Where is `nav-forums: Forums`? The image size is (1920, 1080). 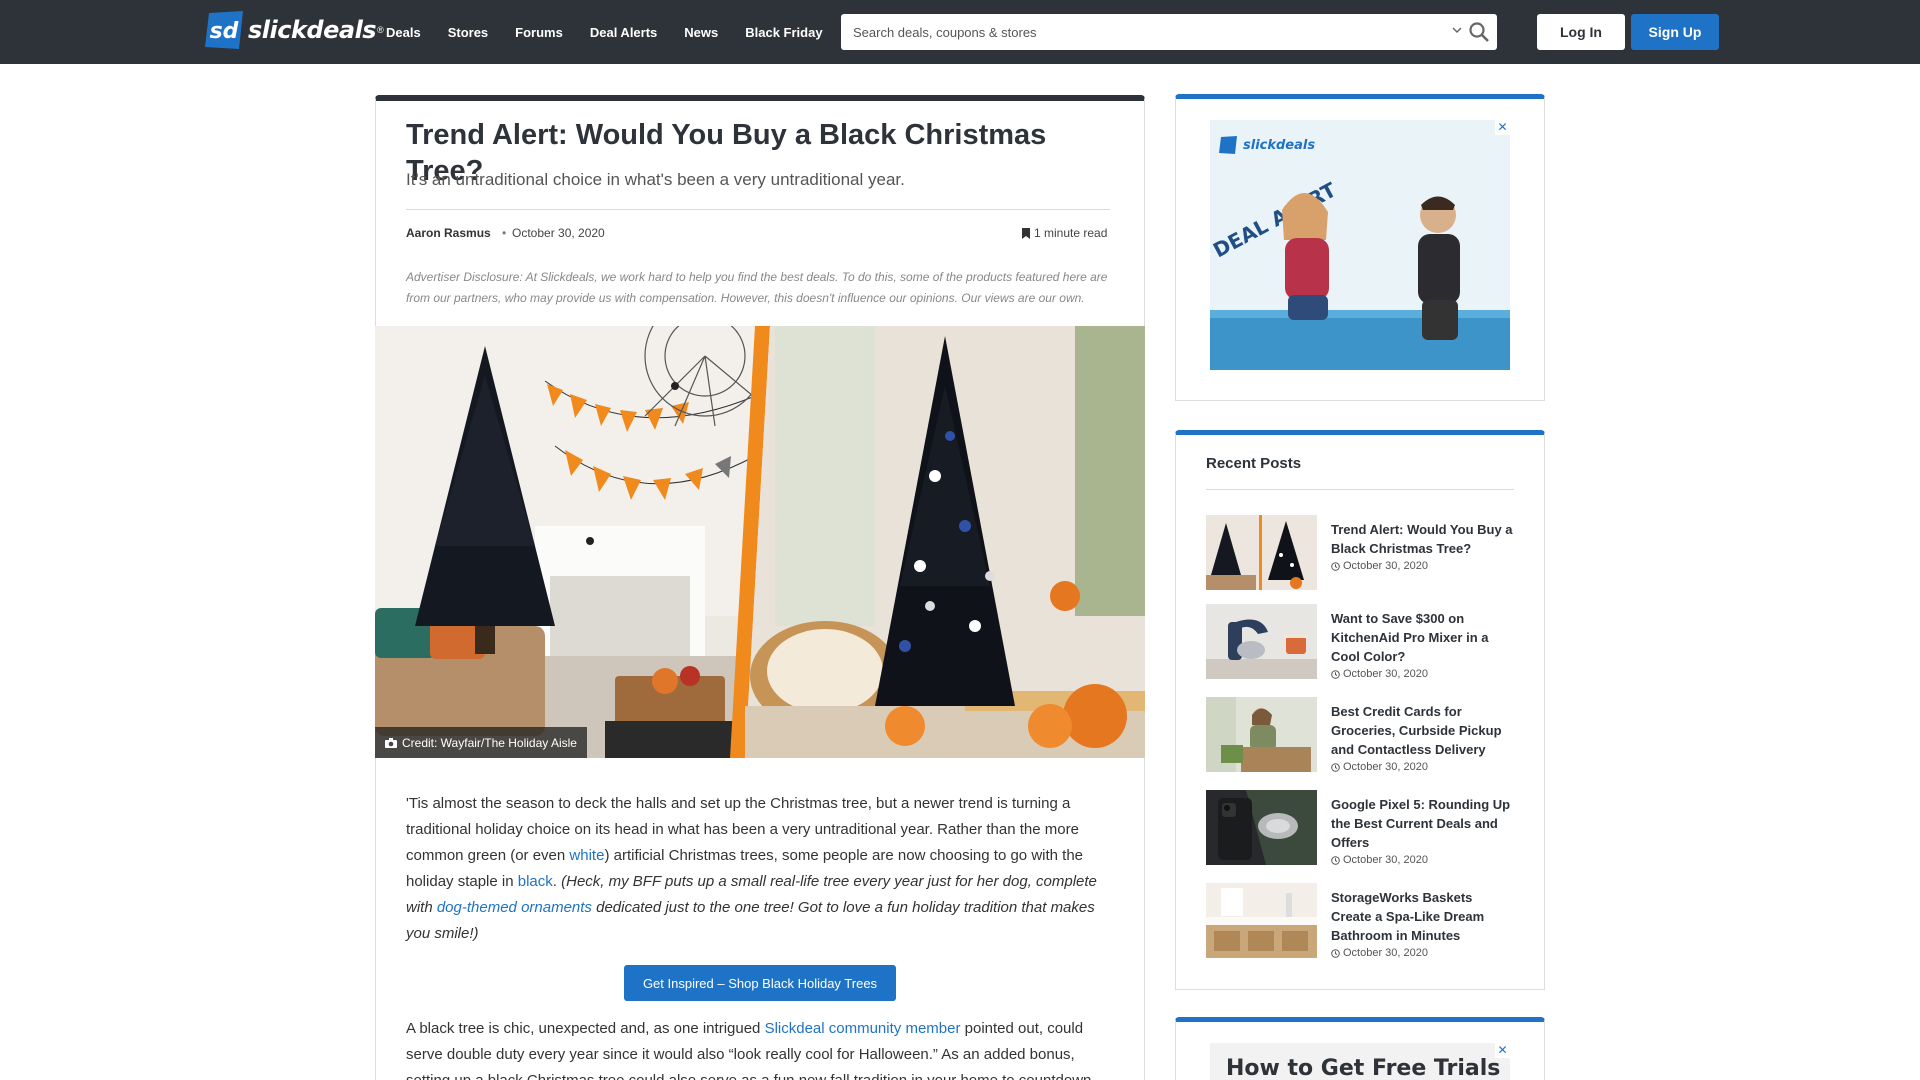
nav-forums: Forums is located at coordinates (539, 32).